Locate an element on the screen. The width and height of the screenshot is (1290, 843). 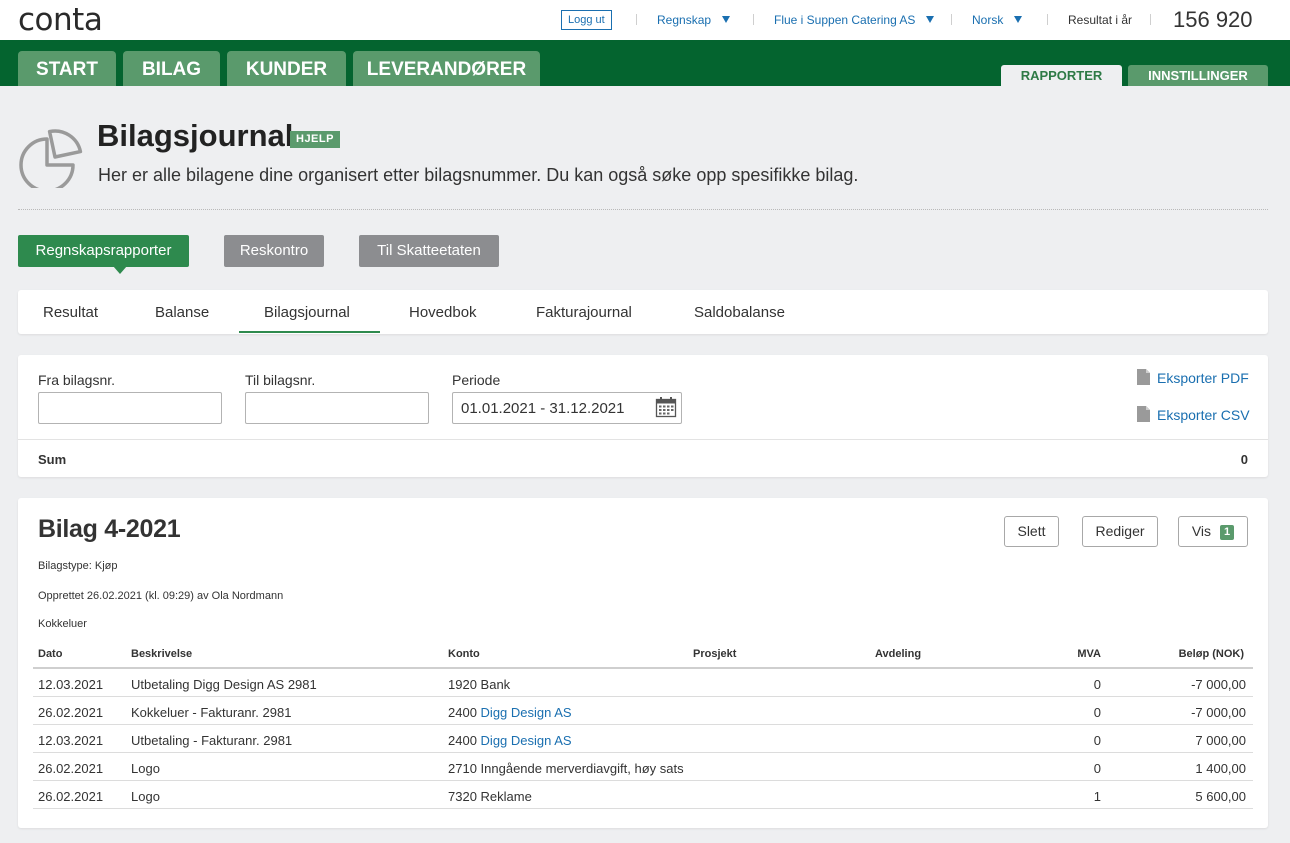
period-label: Periode is located at coordinates (476, 380).